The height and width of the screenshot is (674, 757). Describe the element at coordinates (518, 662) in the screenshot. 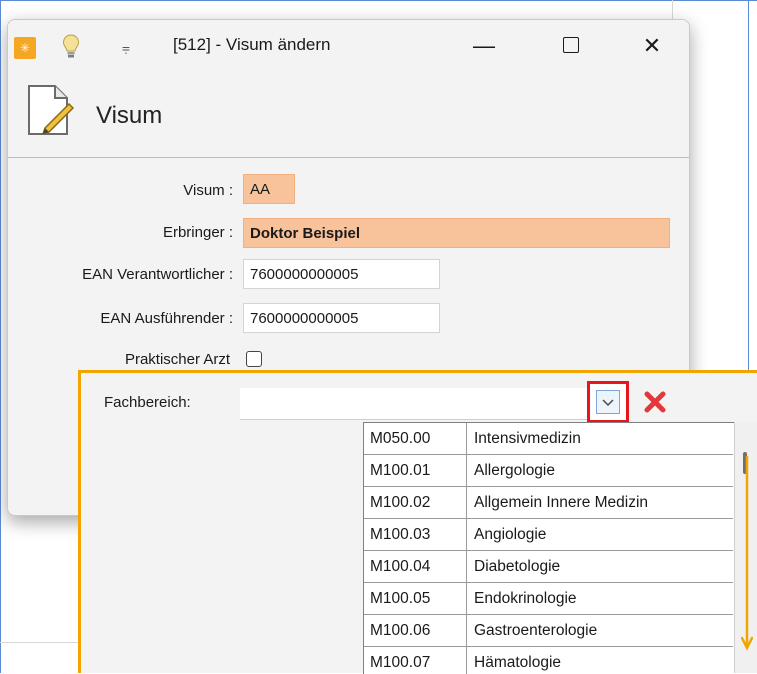

I see `dropdown-row-name: Hämatologie` at that location.